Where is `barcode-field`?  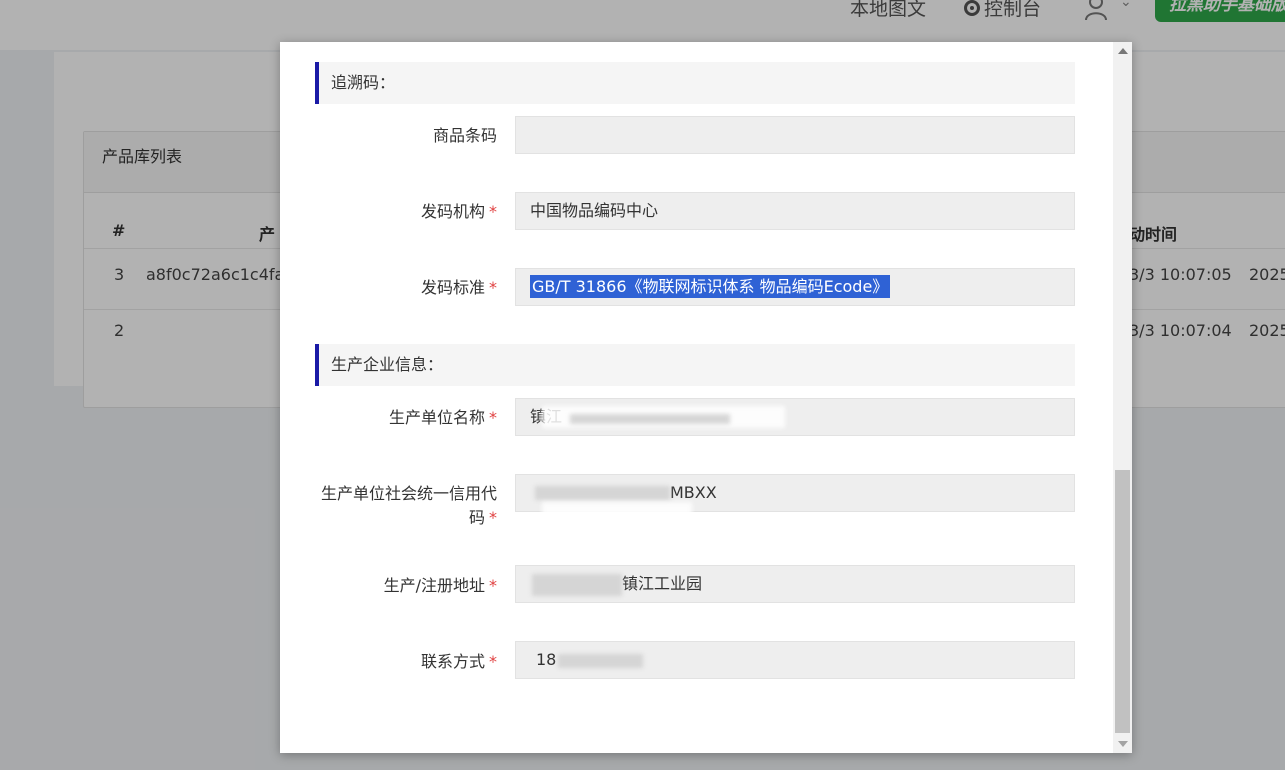
barcode-field is located at coordinates (795, 135).